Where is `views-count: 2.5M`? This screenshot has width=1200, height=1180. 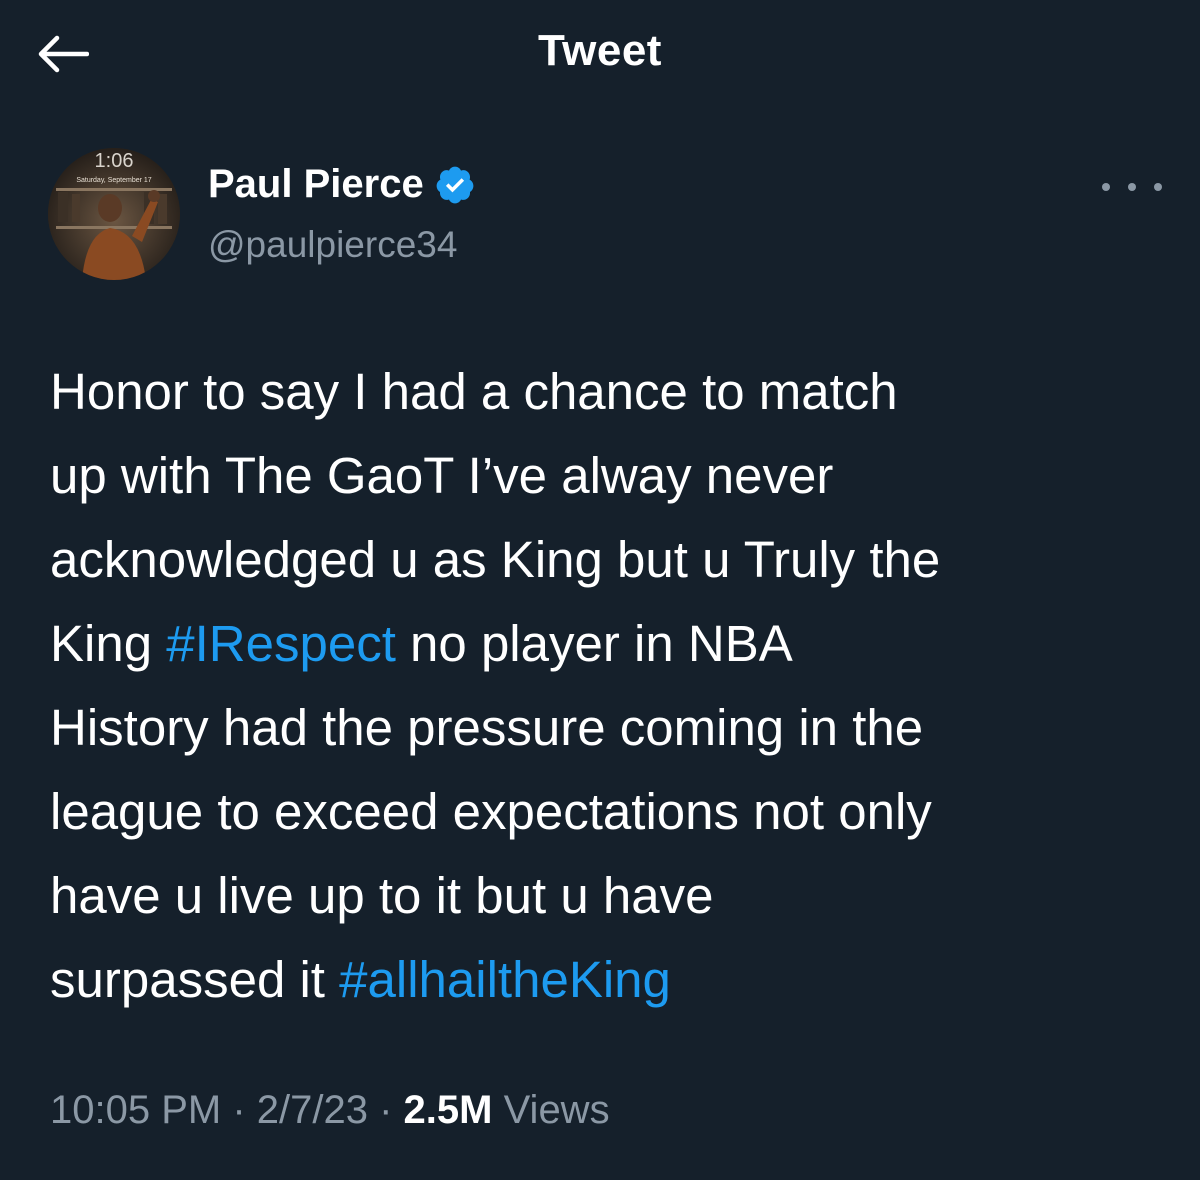 views-count: 2.5M is located at coordinates (448, 1110).